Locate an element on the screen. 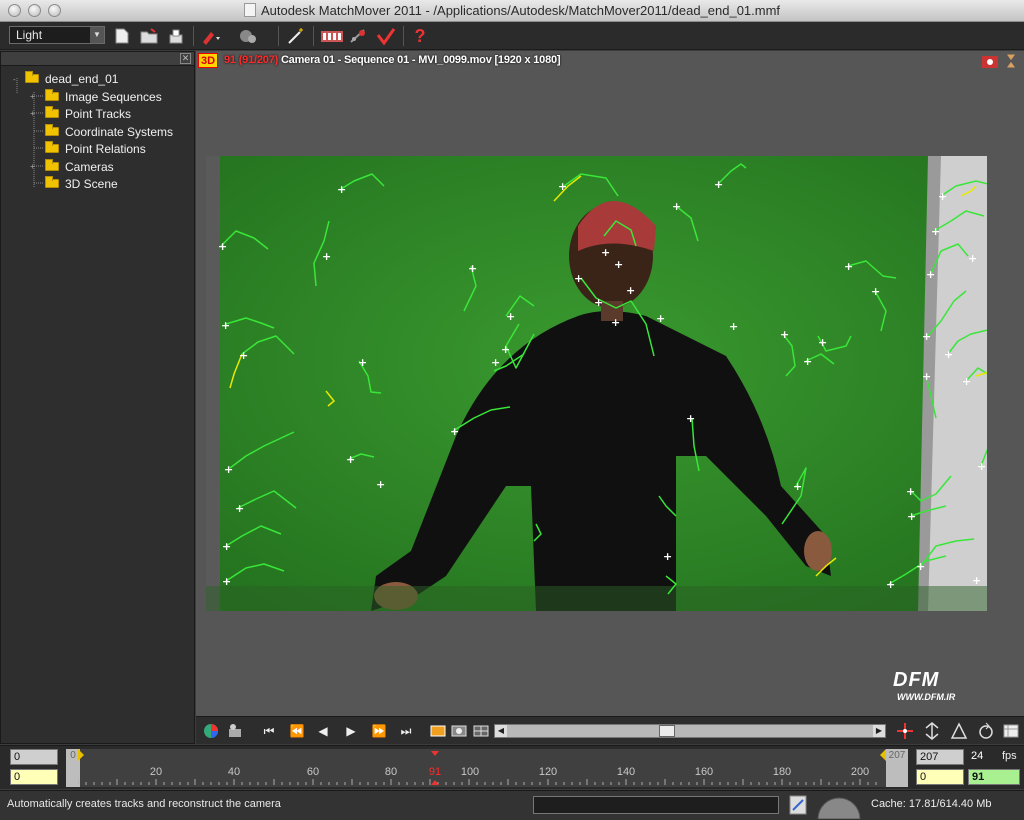  start-frame-field: 0 is located at coordinates (34, 777).